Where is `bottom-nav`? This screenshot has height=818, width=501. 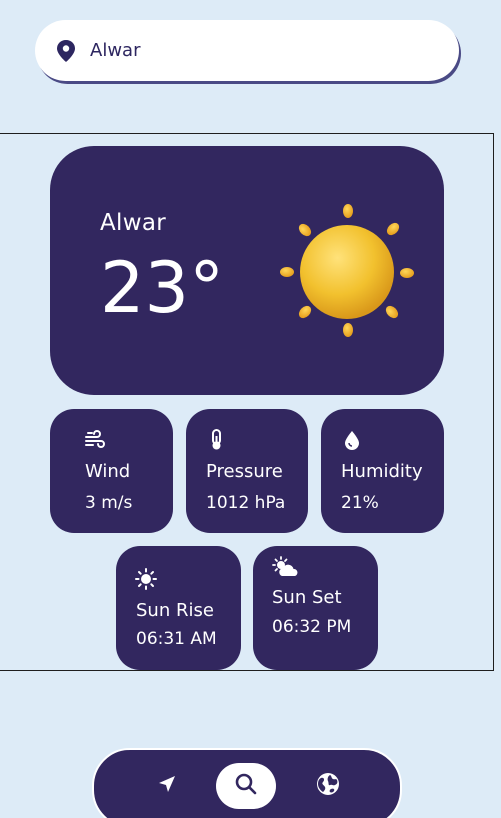
bottom-nav is located at coordinates (247, 783).